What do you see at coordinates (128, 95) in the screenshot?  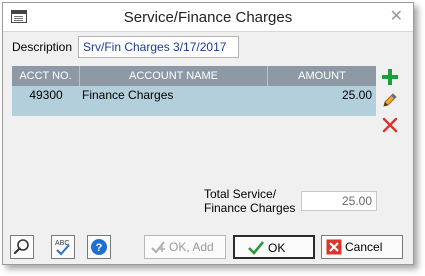 I see `cell-account-name: Finance Charges` at bounding box center [128, 95].